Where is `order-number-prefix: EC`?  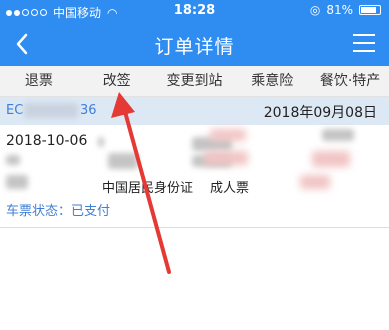
order-number-prefix: EC is located at coordinates (15, 110).